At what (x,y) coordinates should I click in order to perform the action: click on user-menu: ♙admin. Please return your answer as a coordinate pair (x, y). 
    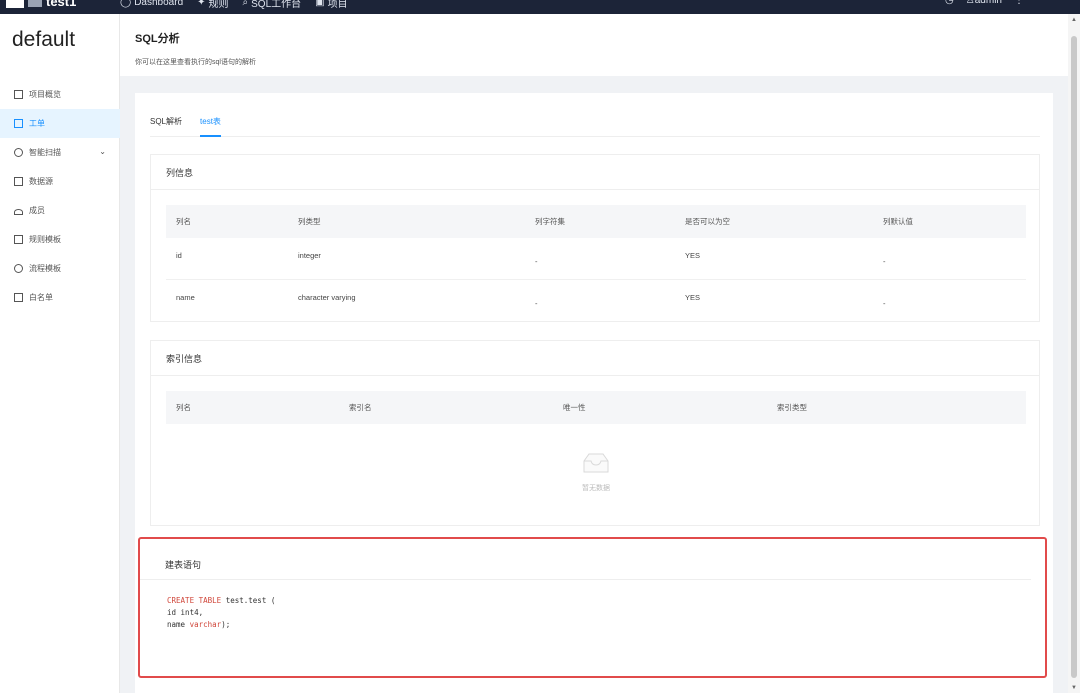
    Looking at the image, I should click on (984, 3).